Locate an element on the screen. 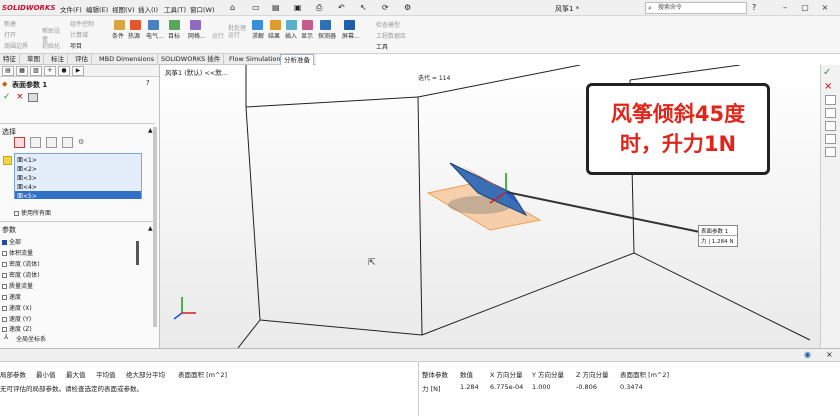 This screenshot has height=416, width=840. ribbon-tools: 工具 is located at coordinates (382, 46).